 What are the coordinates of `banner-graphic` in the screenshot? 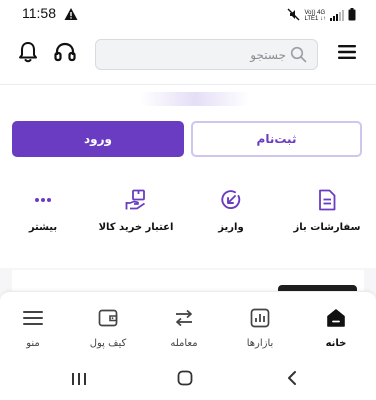 It's located at (195, 99).